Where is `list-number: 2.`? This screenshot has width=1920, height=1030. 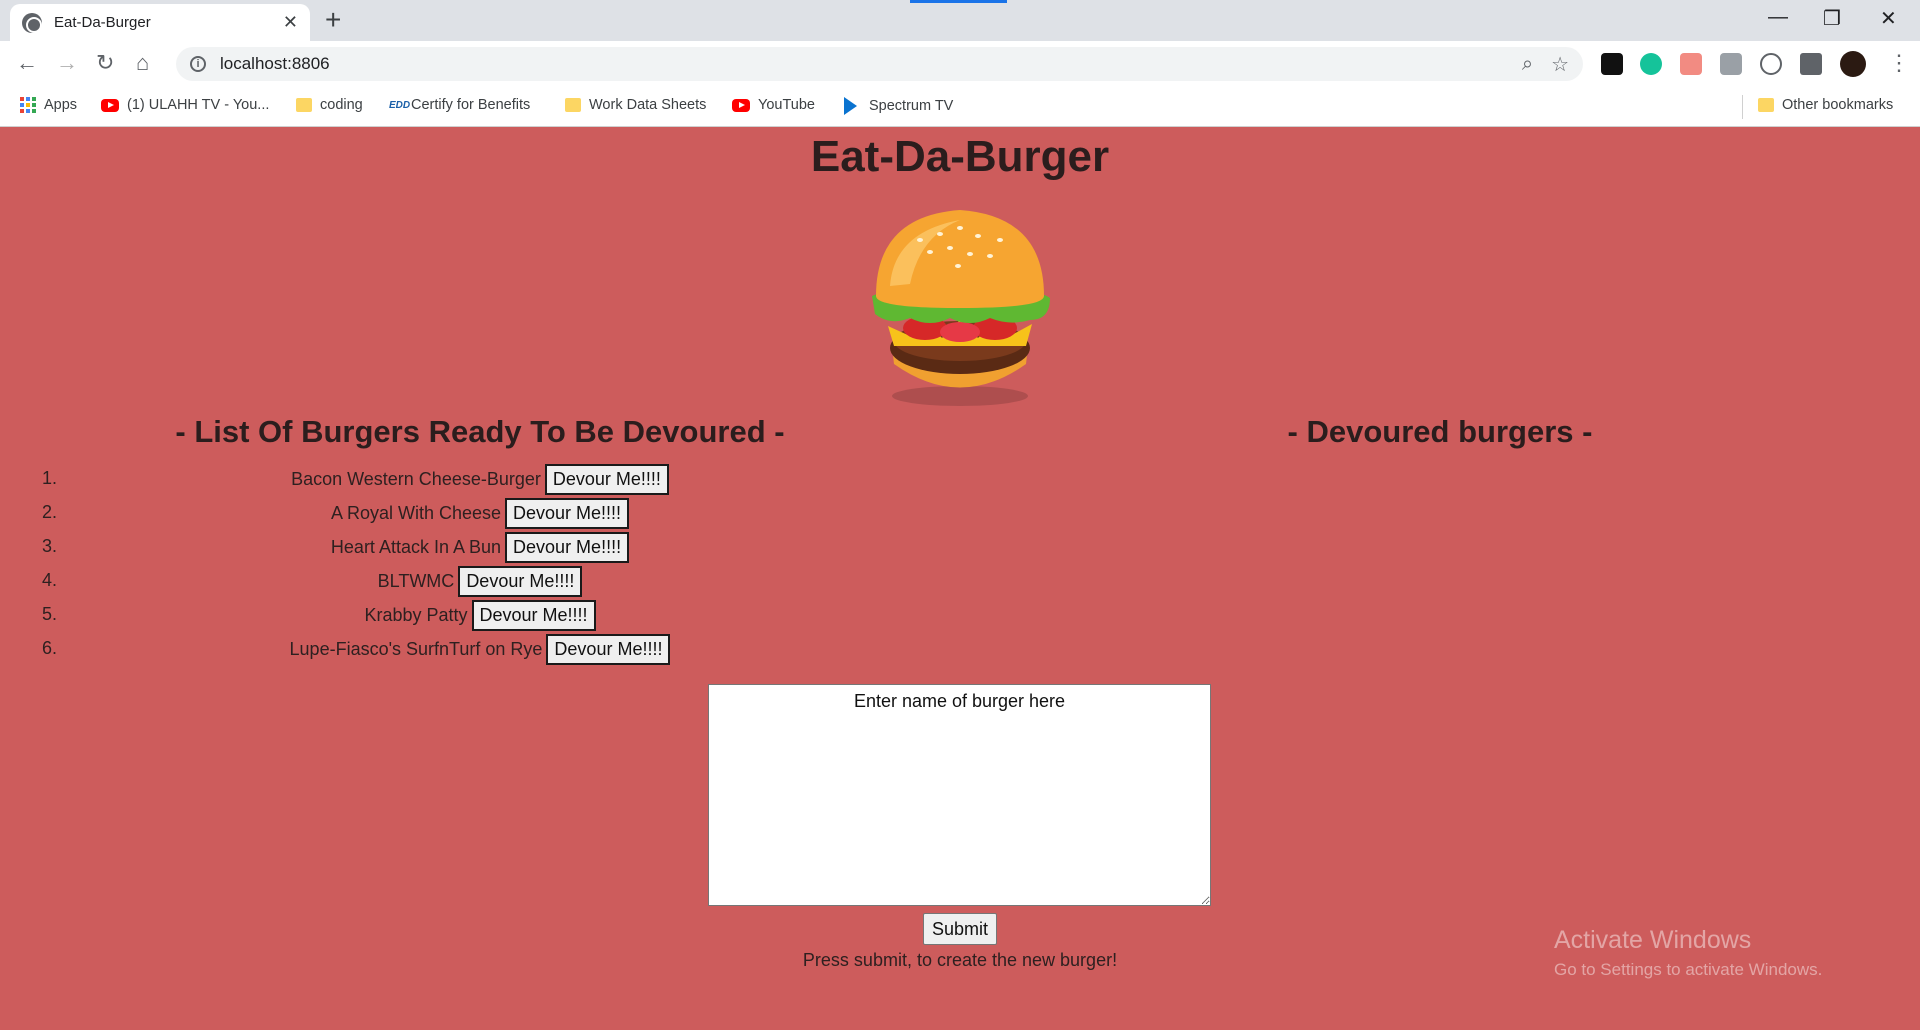 list-number: 2. is located at coordinates (50, 512).